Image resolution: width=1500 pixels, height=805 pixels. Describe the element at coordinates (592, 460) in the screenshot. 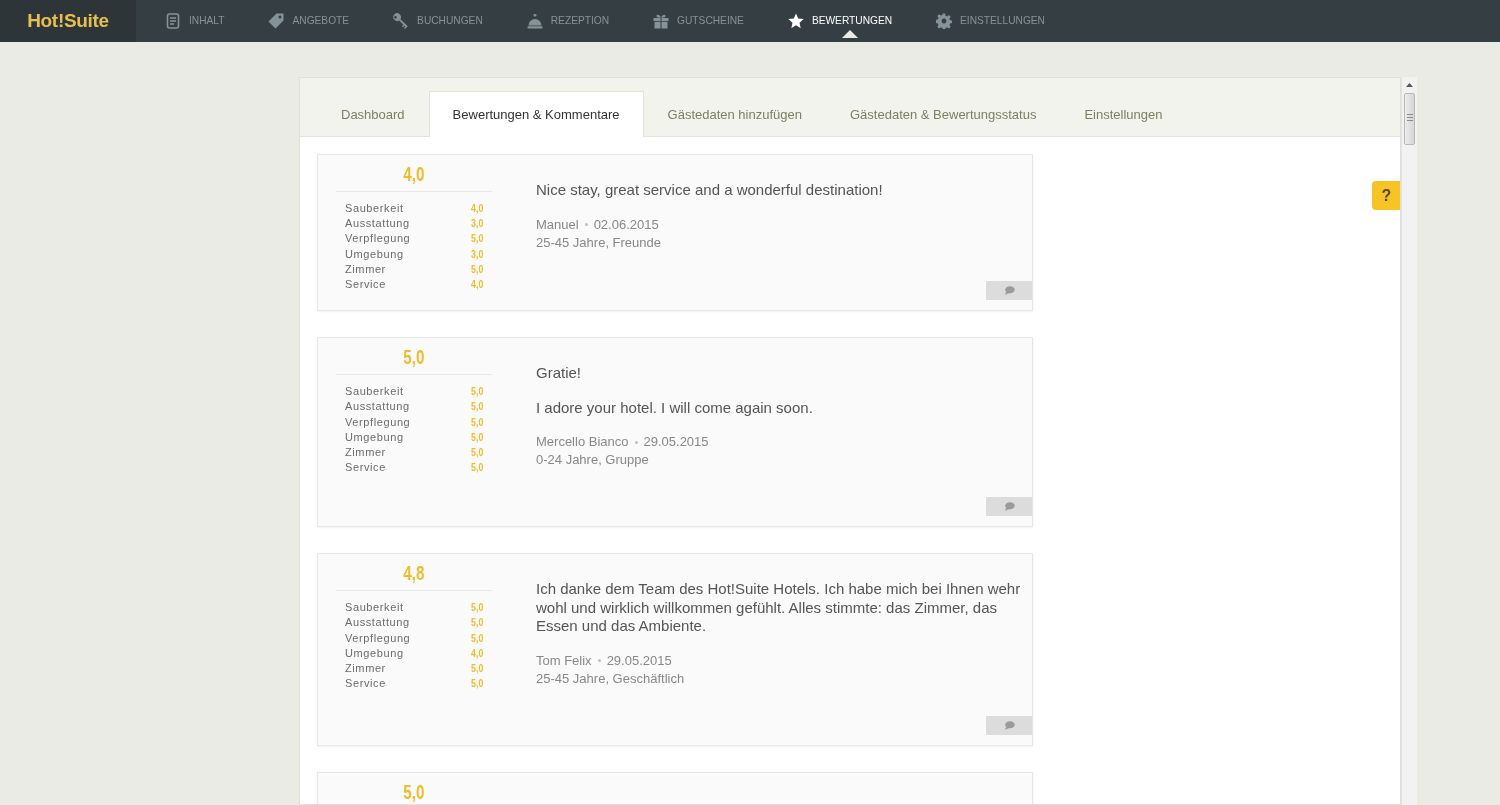

I see `guest-info: 0-24 Jahre, Gruppe` at that location.